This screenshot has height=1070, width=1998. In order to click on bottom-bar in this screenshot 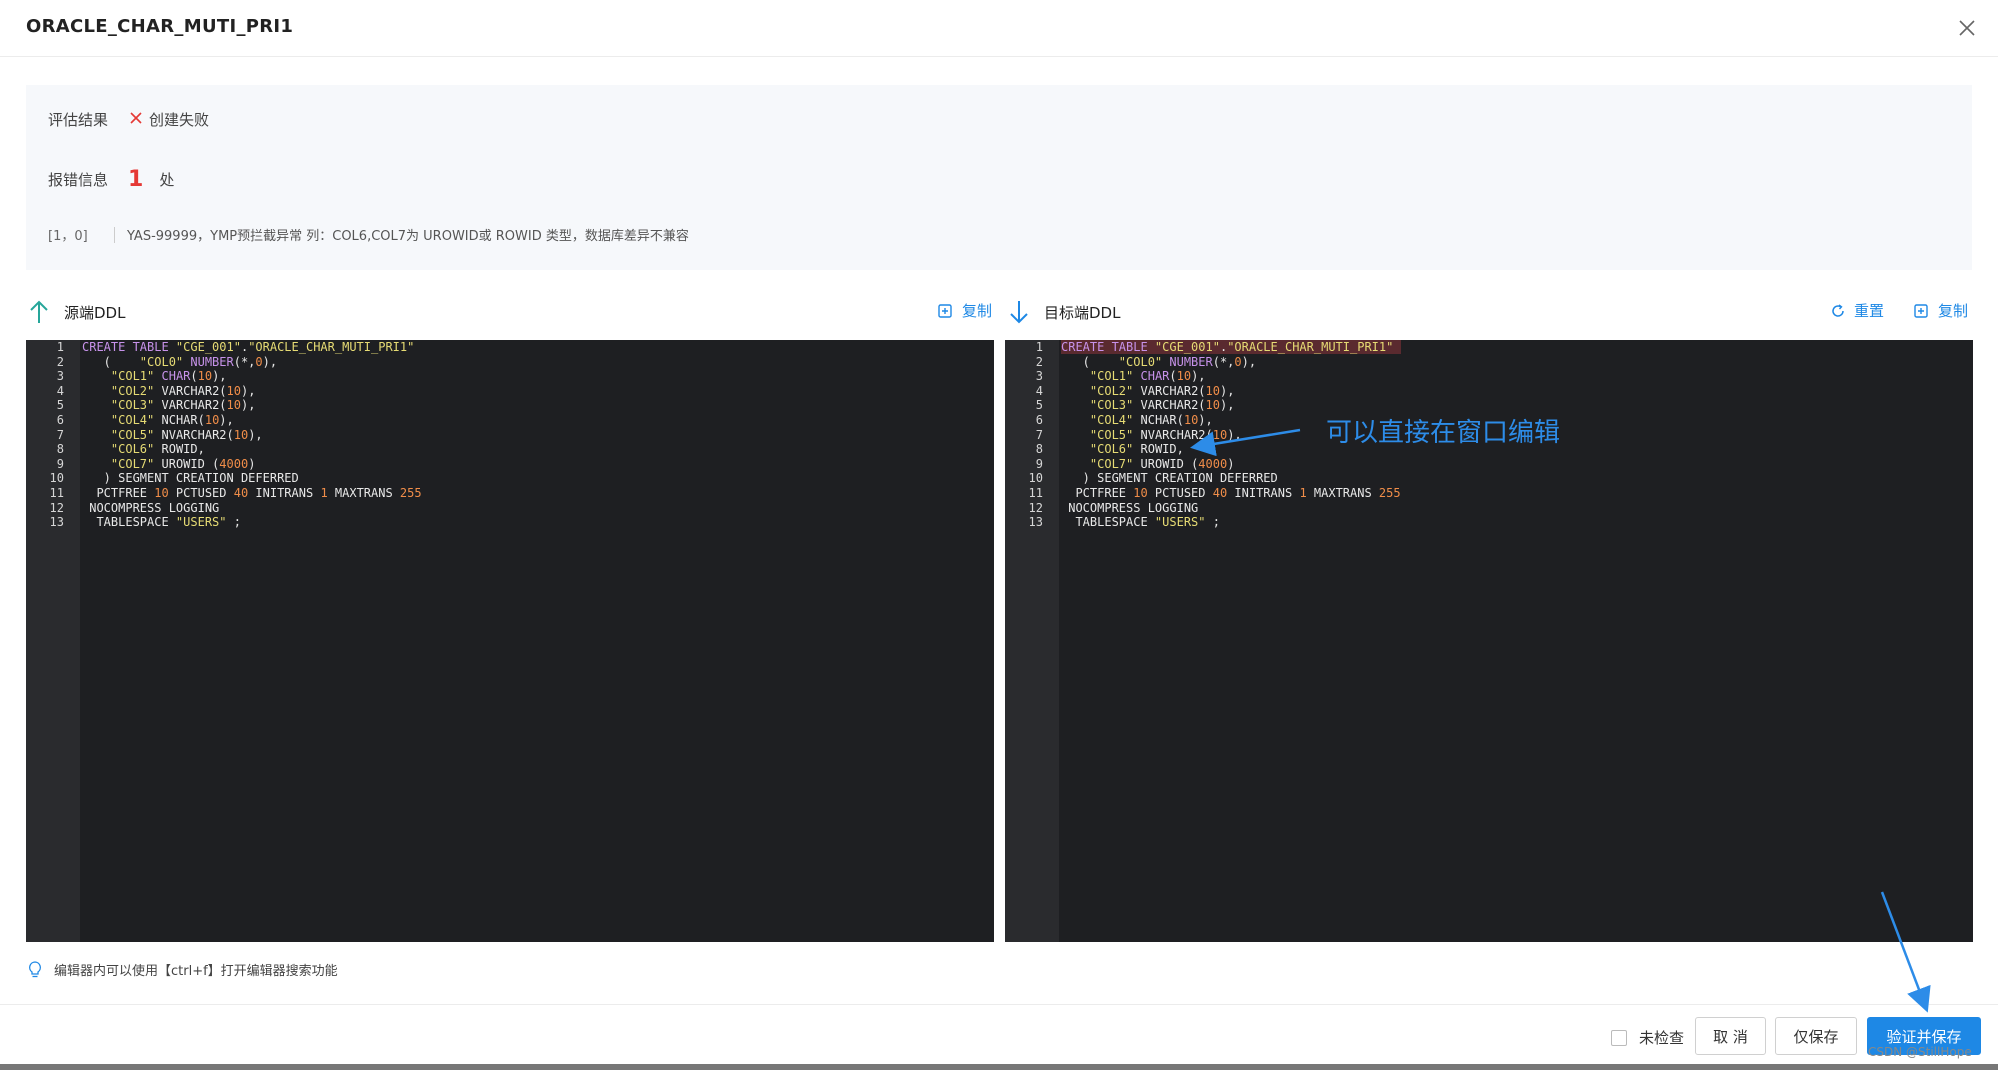, I will do `click(999, 1067)`.